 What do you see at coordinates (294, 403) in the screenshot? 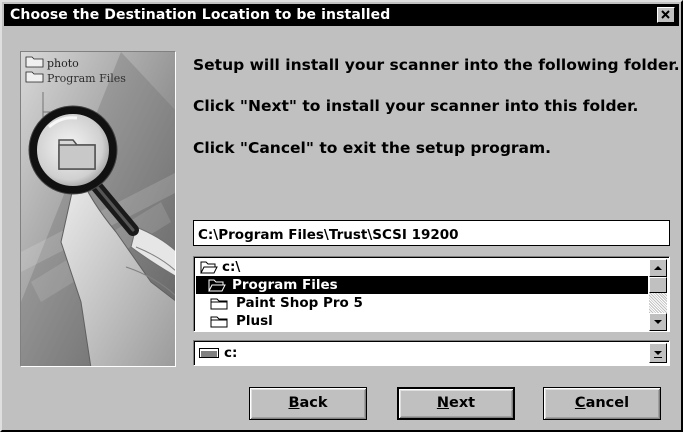
I see `back-button-mnemonic: B` at bounding box center [294, 403].